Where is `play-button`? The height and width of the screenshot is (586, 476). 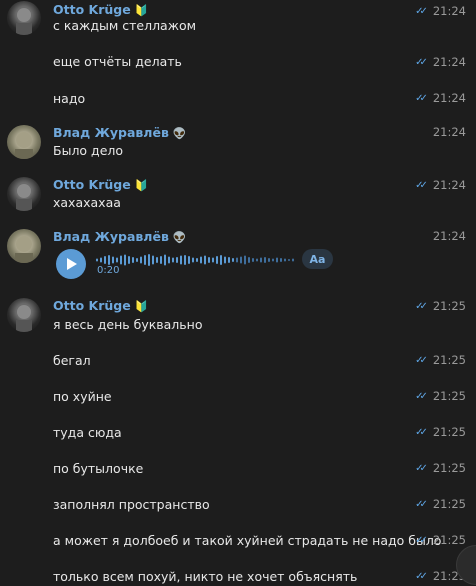 play-button is located at coordinates (71, 264).